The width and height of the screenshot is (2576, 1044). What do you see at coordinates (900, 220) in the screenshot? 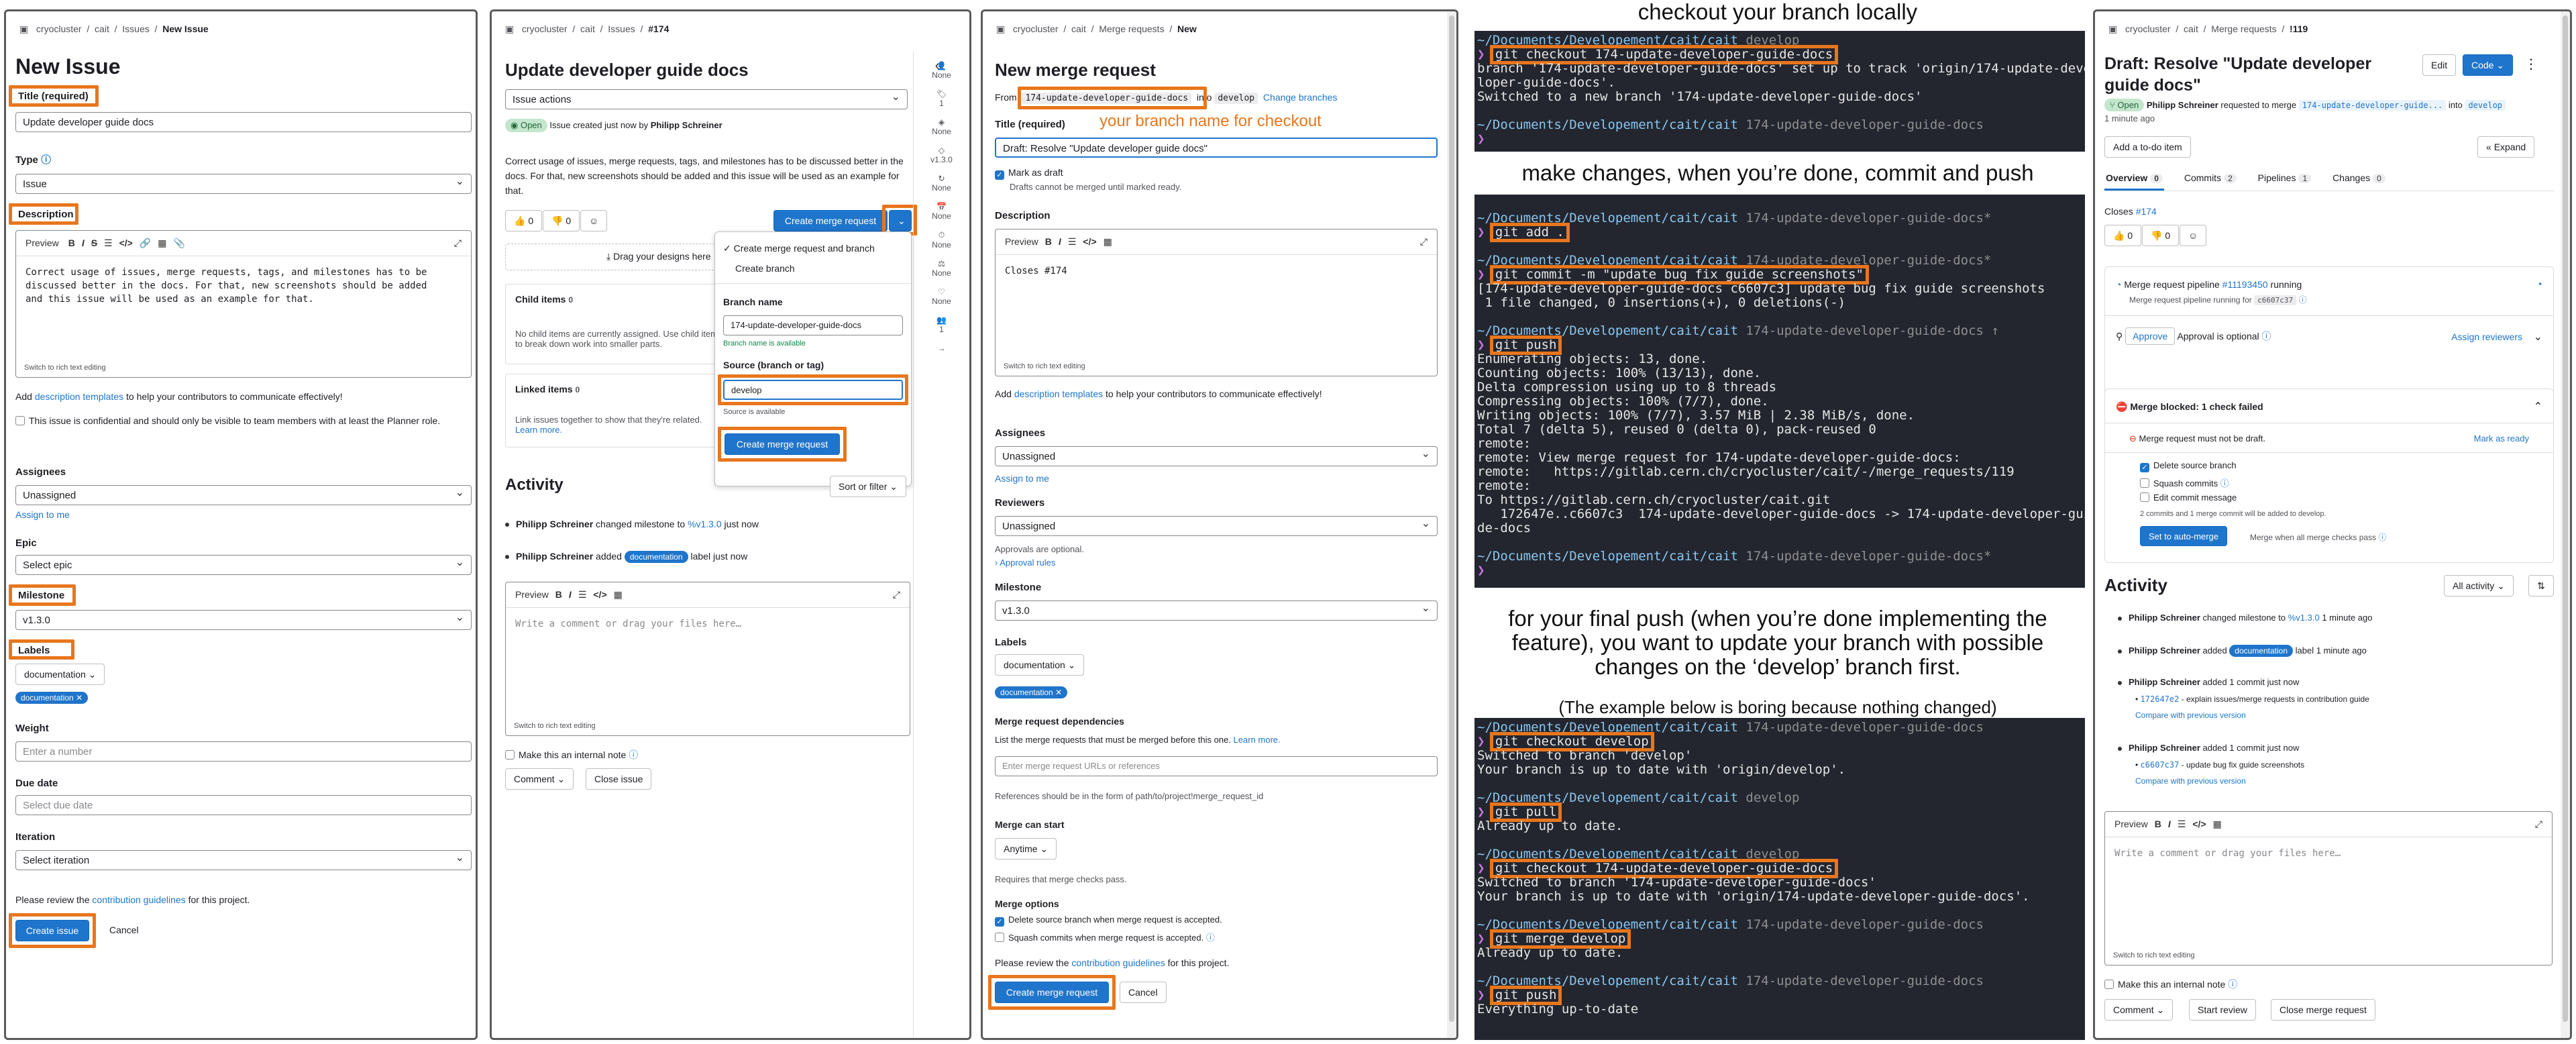
I see `chevron-down-icon: ⌄` at bounding box center [900, 220].